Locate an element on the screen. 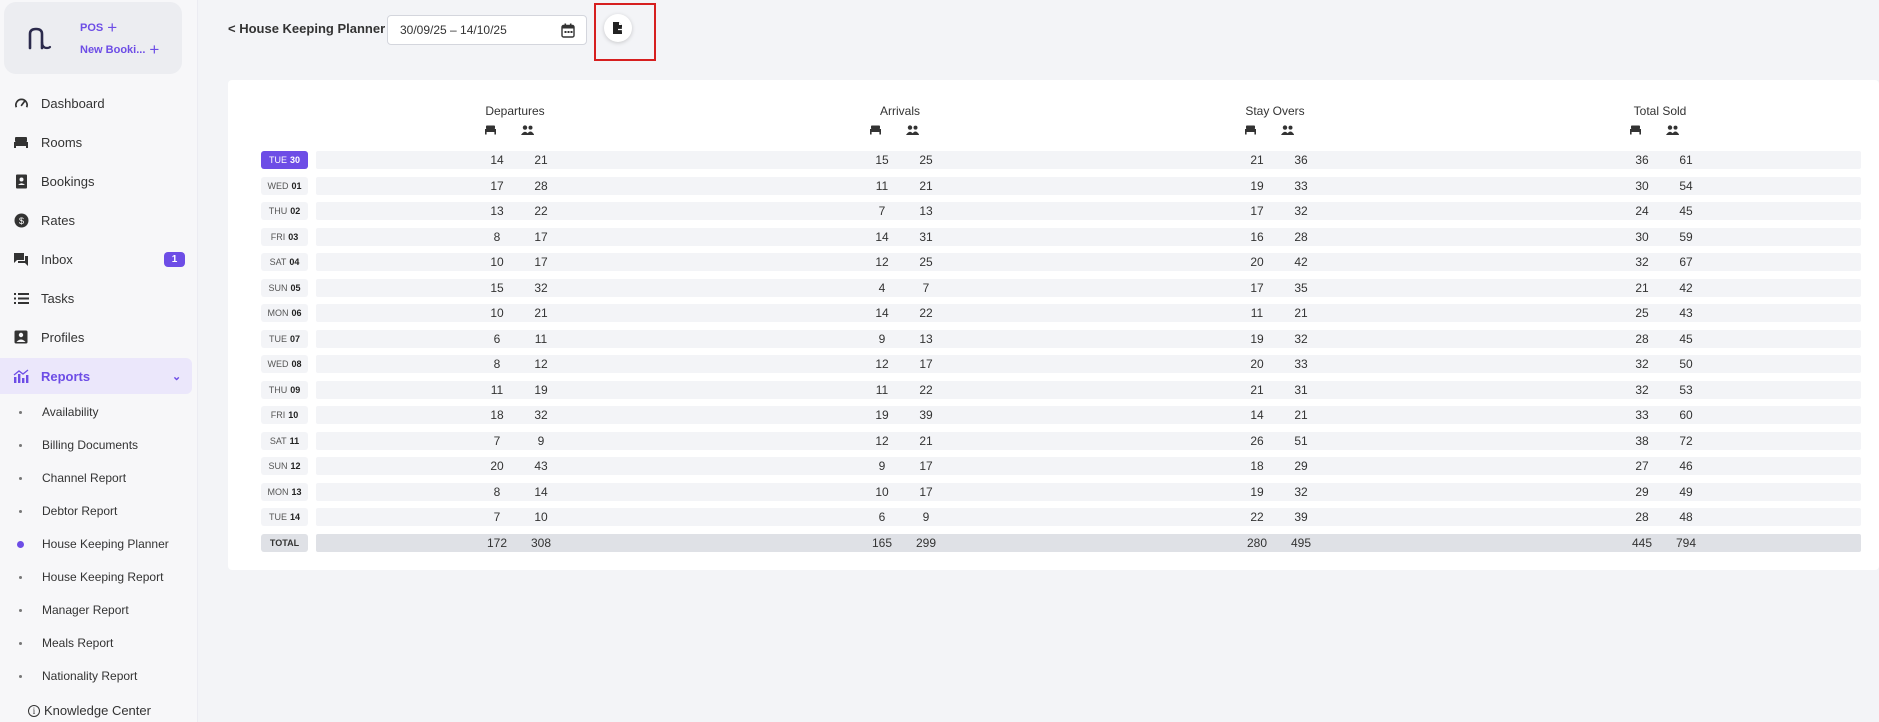  guests-arr-value: 13 is located at coordinates (926, 211).